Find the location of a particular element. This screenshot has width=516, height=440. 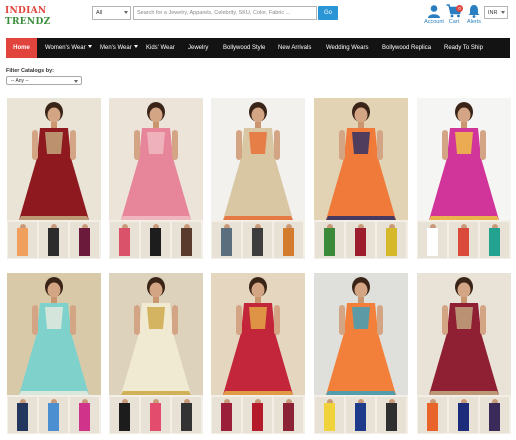

site-logo: INDIAN TRENDZ is located at coordinates (30, 18).